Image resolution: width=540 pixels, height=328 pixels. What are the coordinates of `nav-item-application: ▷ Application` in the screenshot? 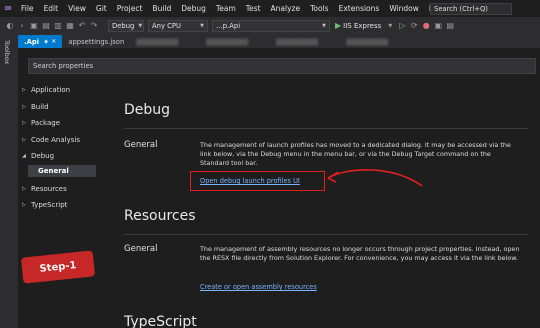 It's located at (67, 90).